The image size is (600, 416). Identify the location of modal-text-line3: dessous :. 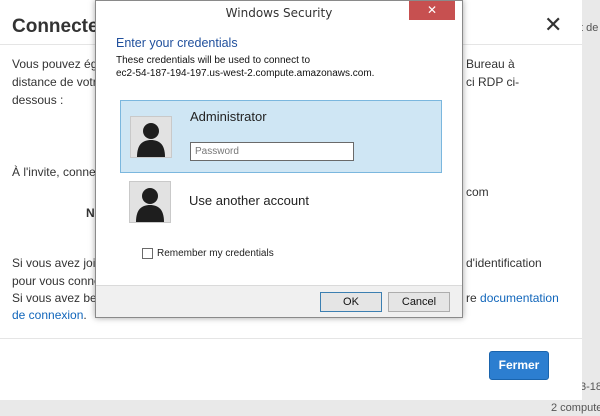
(38, 100).